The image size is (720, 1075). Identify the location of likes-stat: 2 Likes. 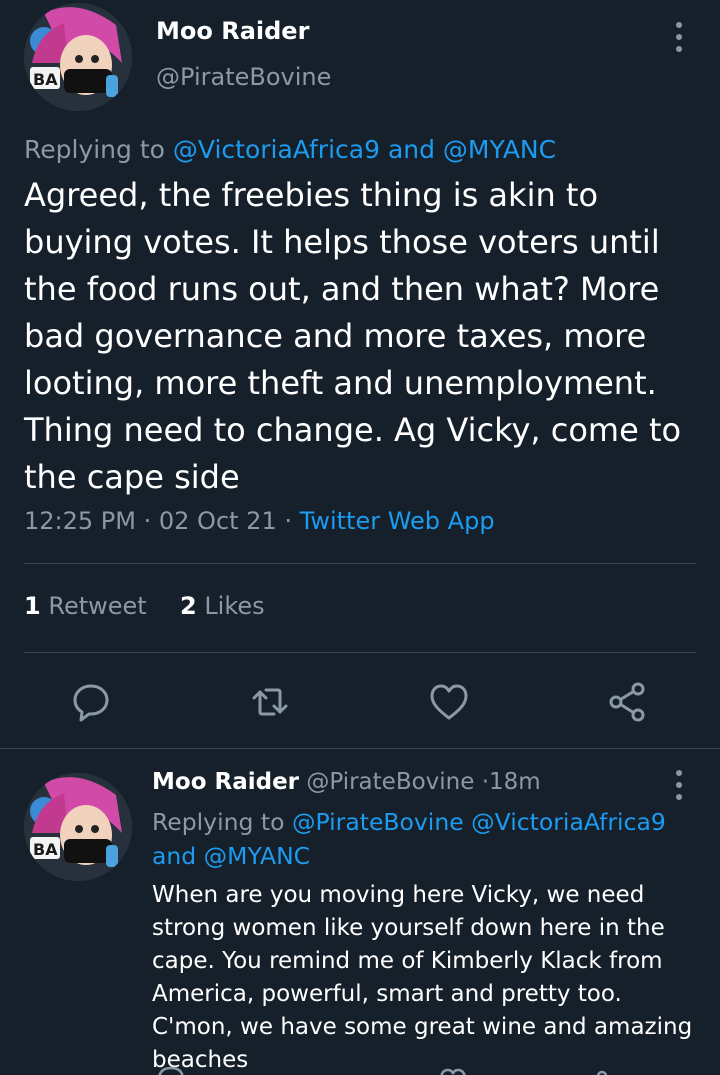
(222, 606).